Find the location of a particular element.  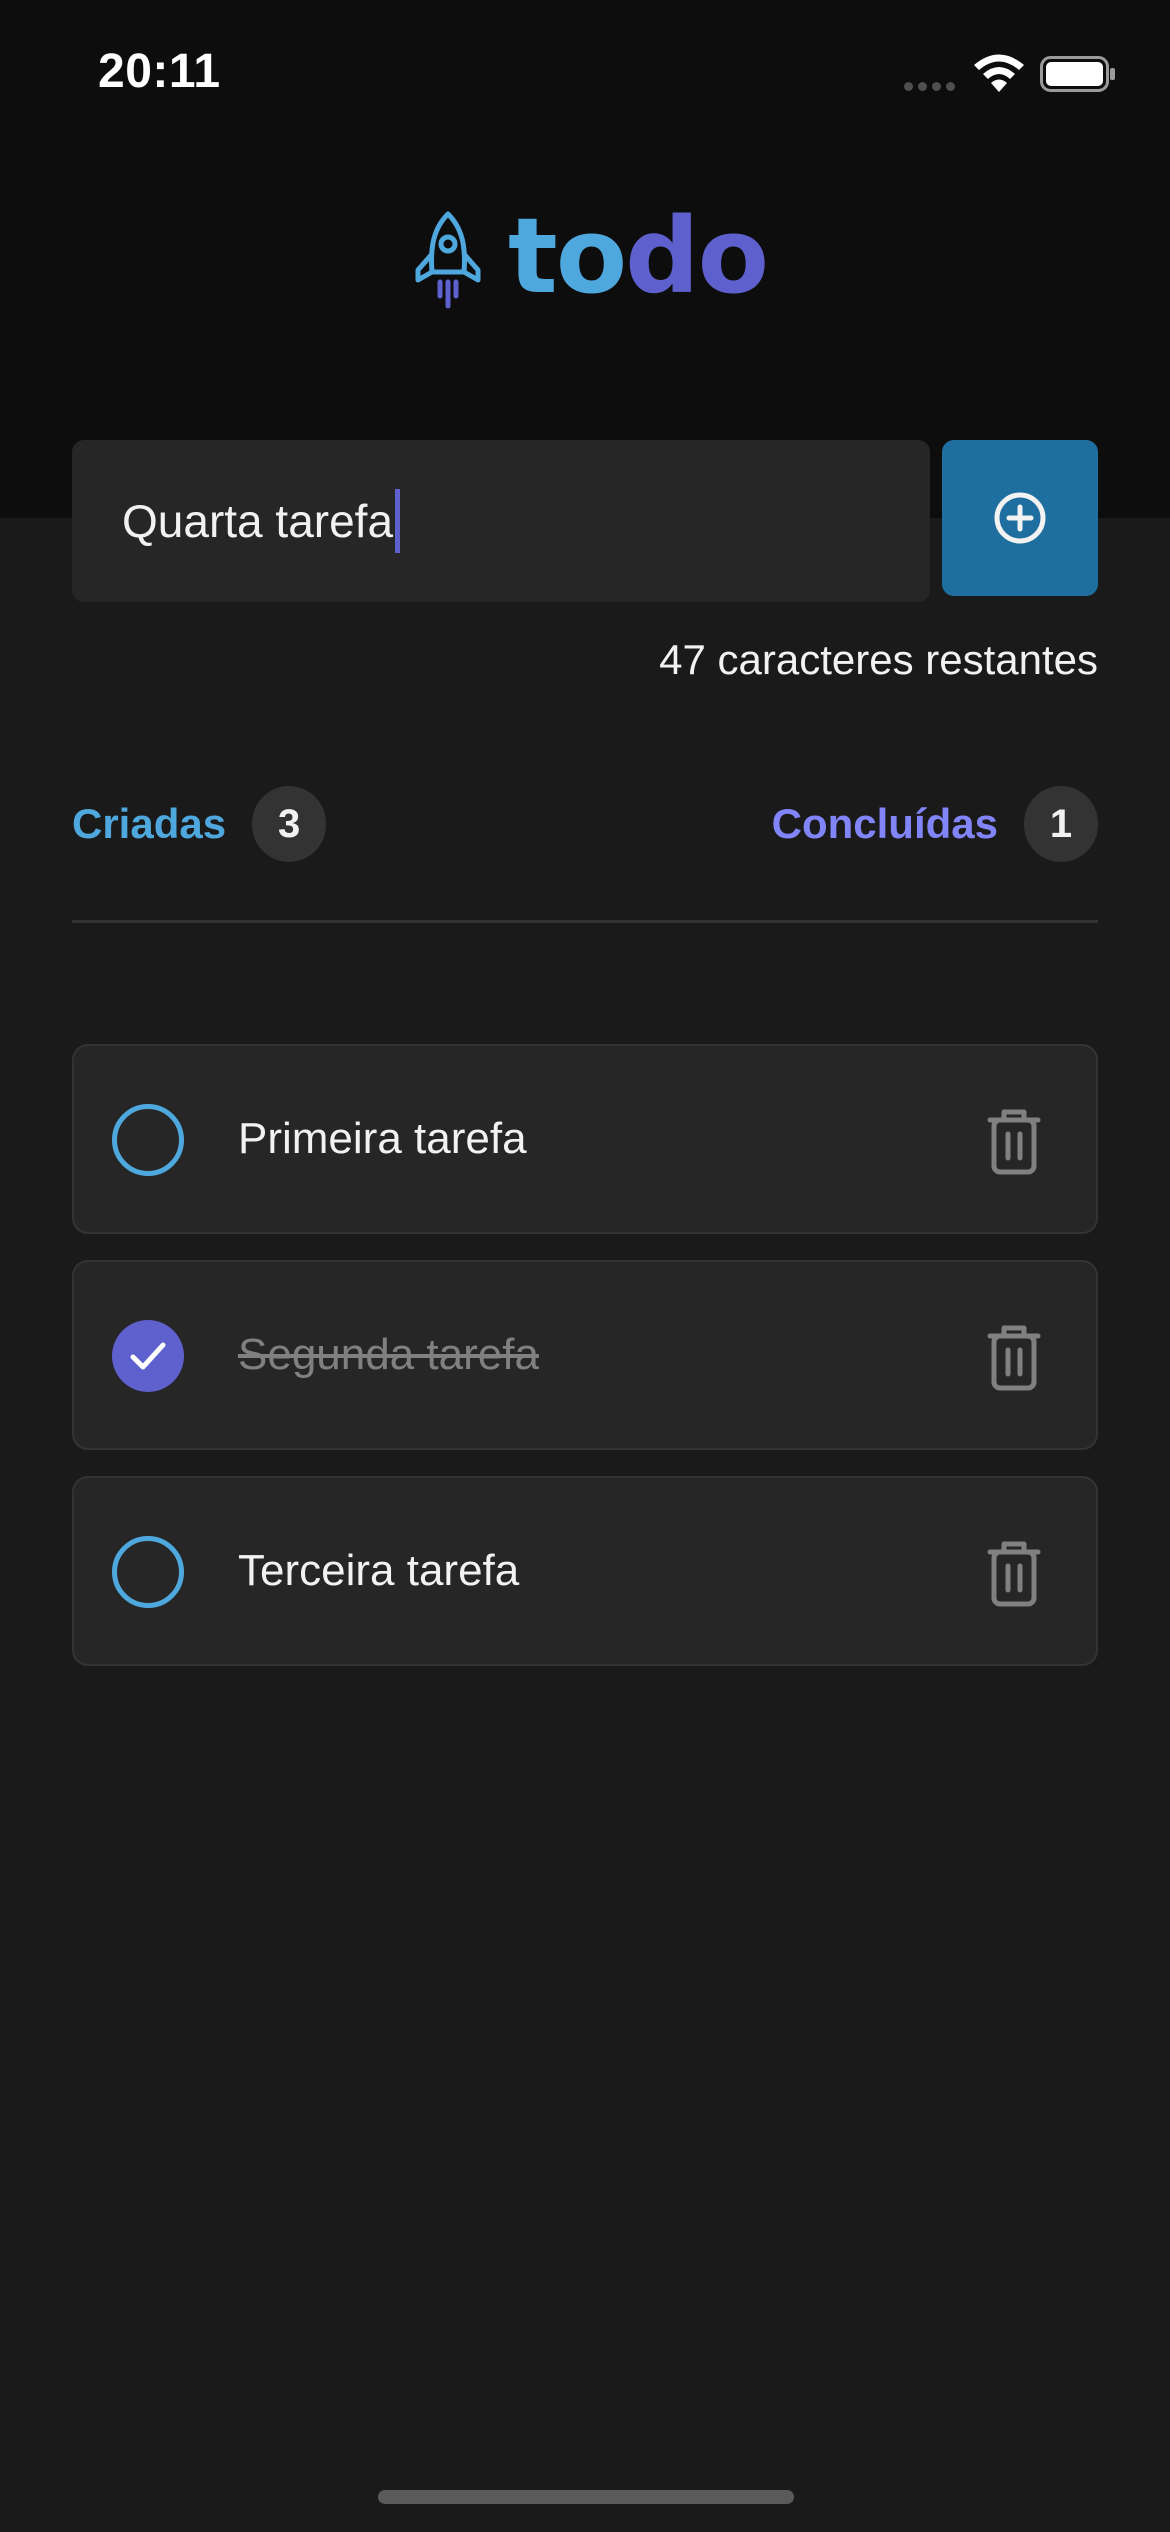

created-count-badge: 3 is located at coordinates (289, 824).